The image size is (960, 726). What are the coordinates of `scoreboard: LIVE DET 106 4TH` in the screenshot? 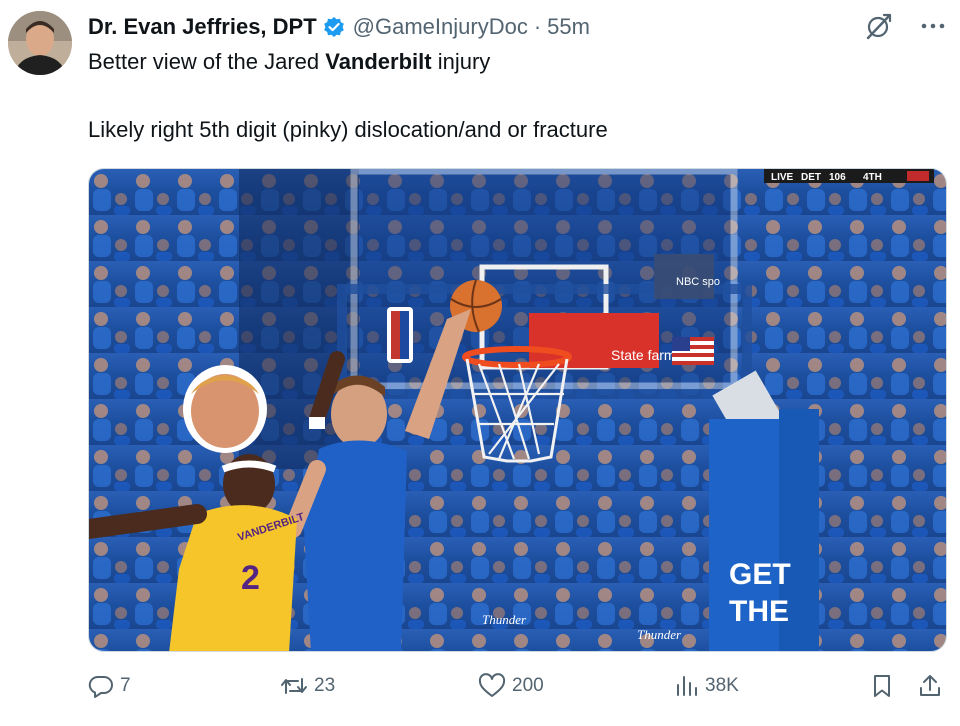 It's located at (849, 176).